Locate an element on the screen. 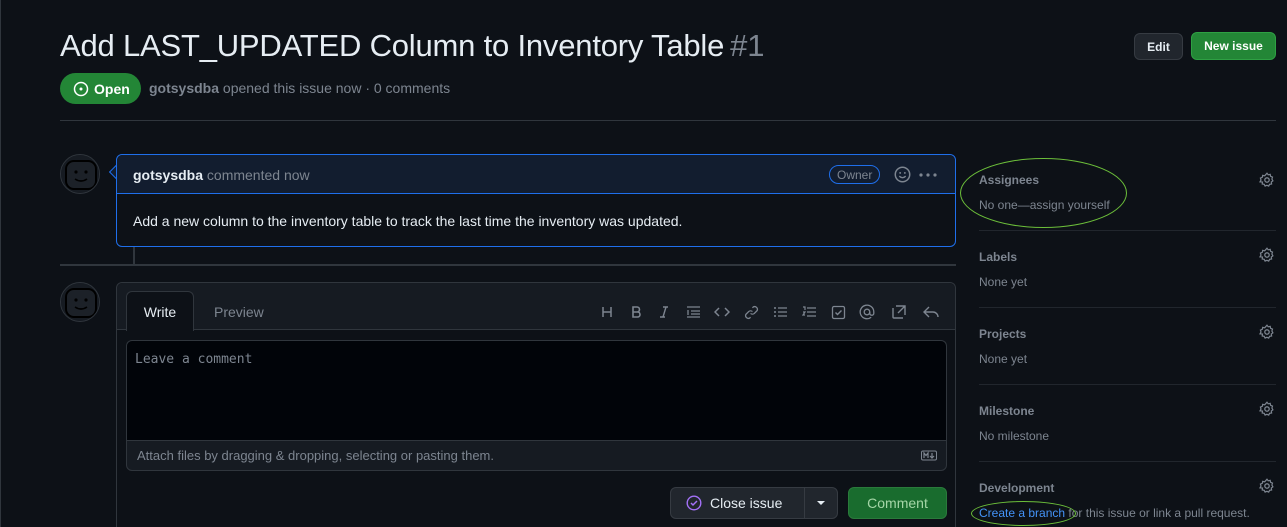 This screenshot has height=527, width=1287. projects-gear-icon is located at coordinates (1267, 332).